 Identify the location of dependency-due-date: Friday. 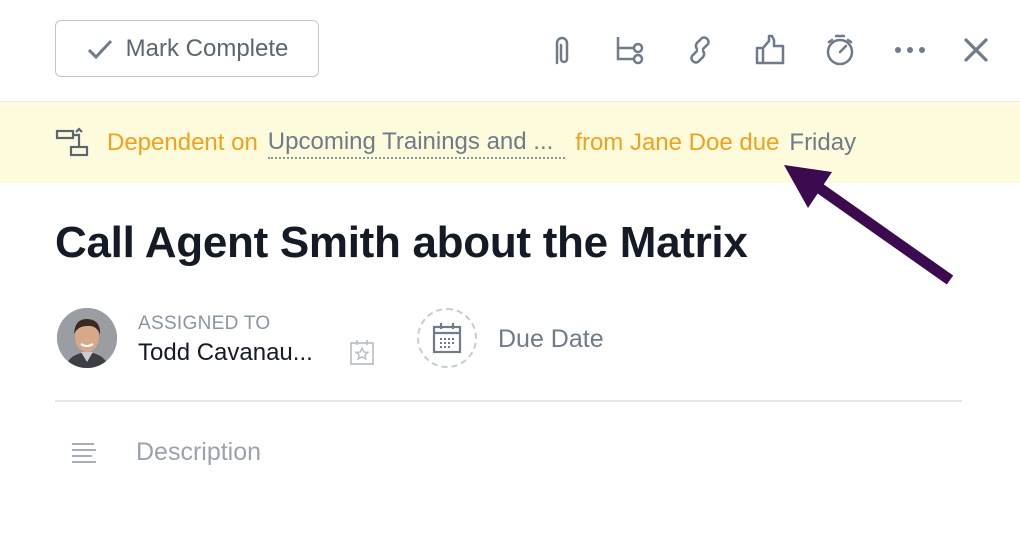
(823, 142).